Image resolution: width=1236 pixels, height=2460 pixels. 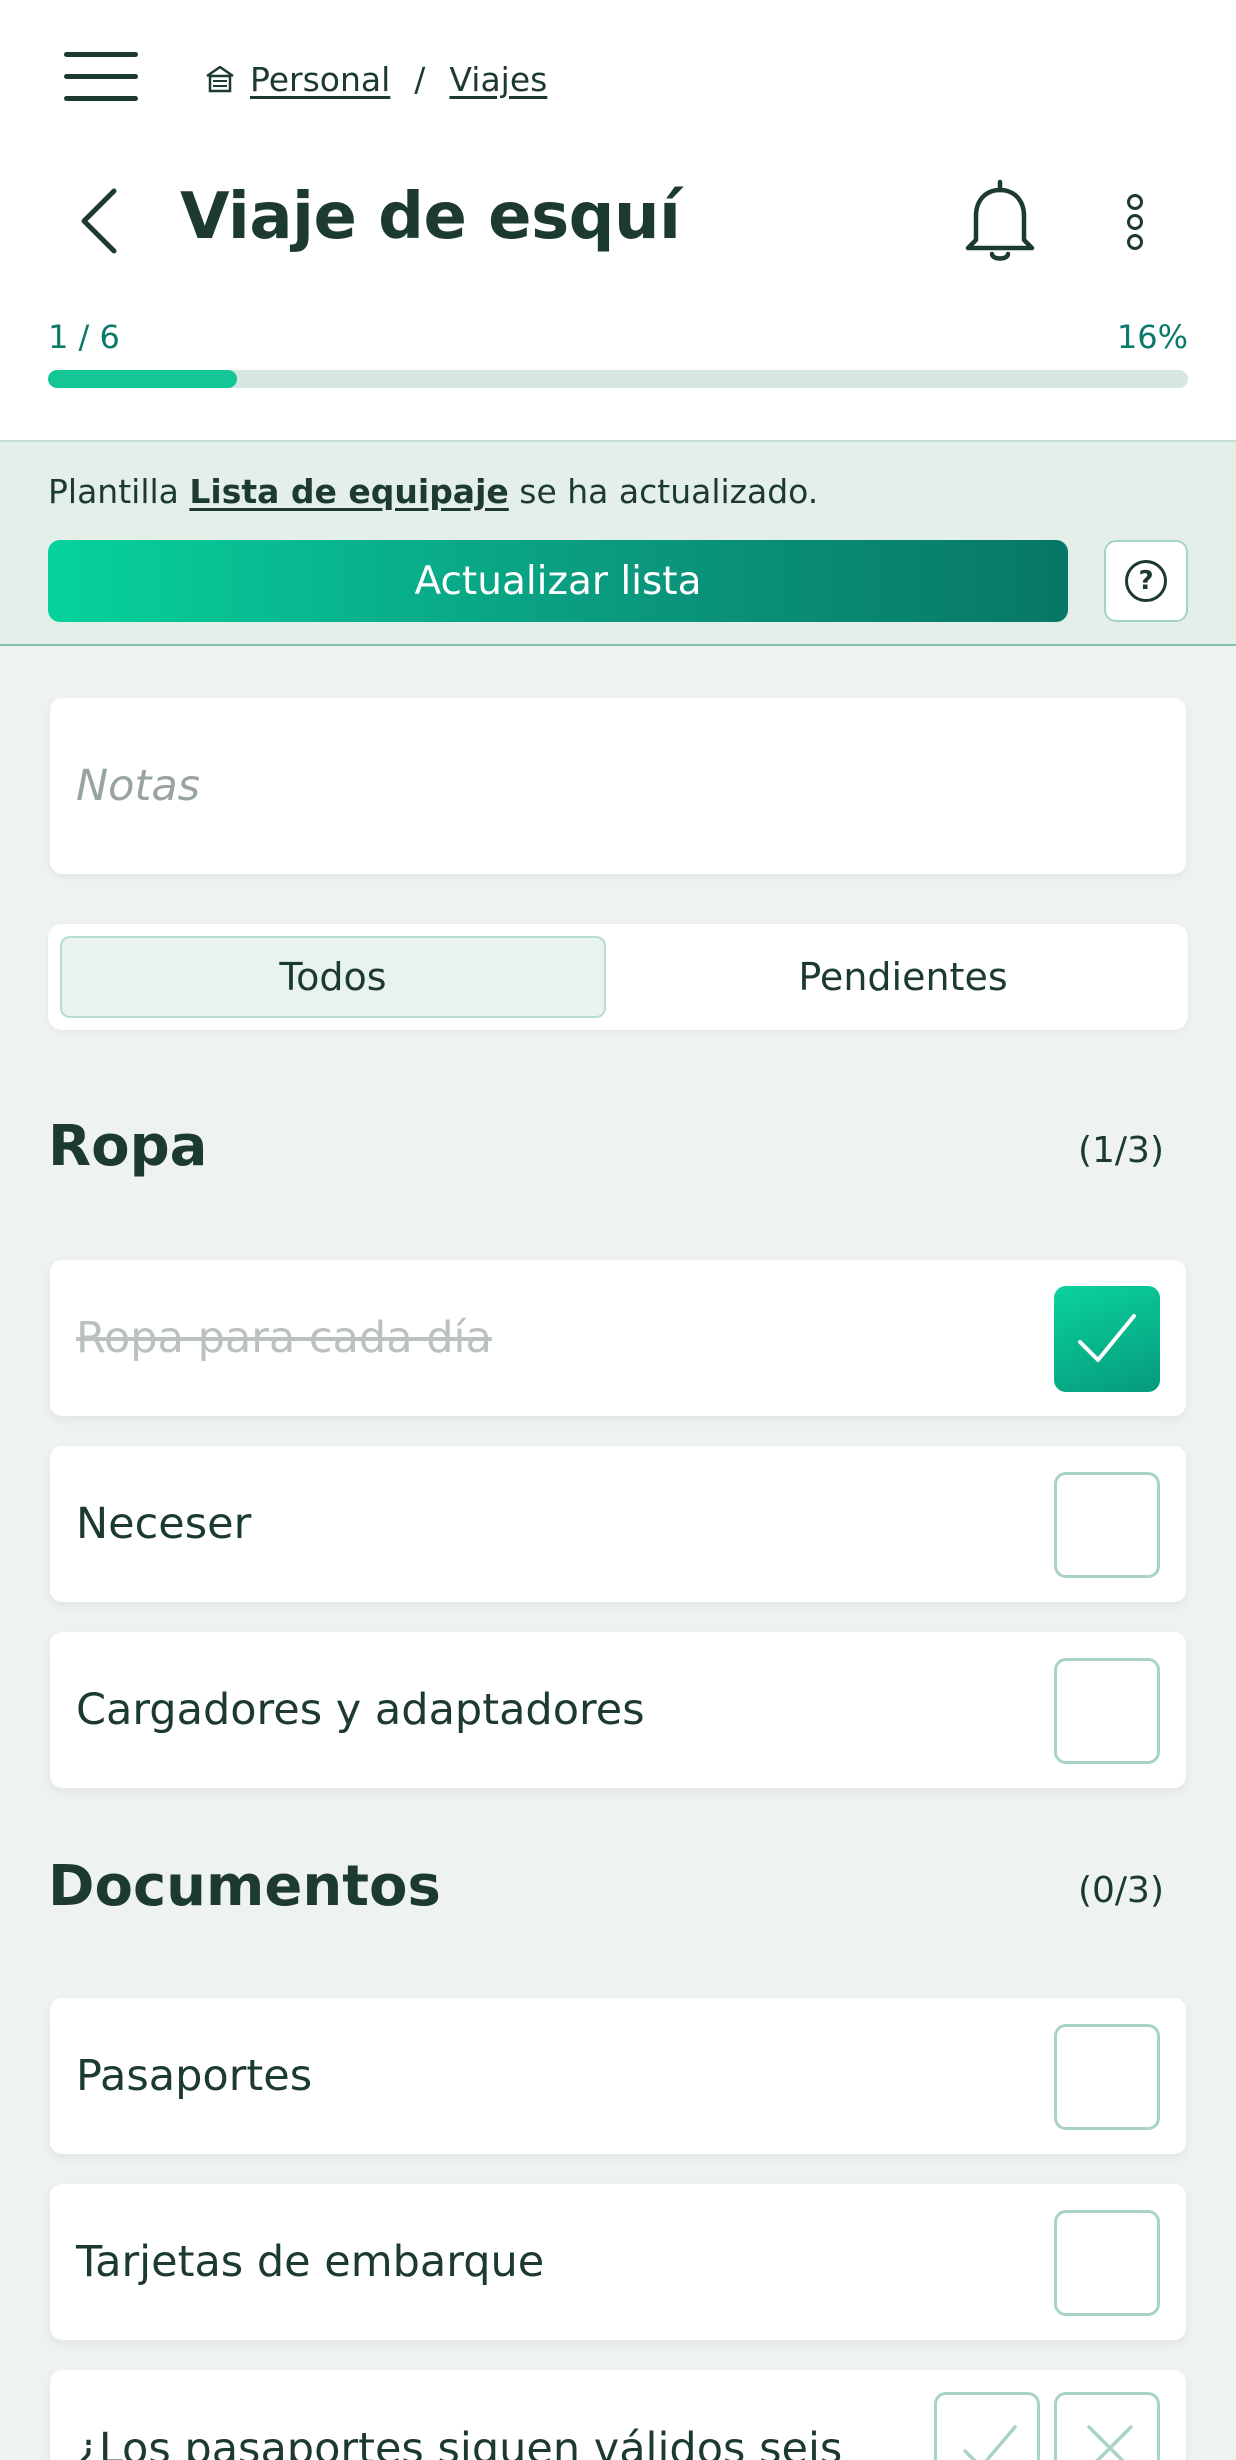 I want to click on section-count-documentos: (0/3), so click(x=1120, y=1890).